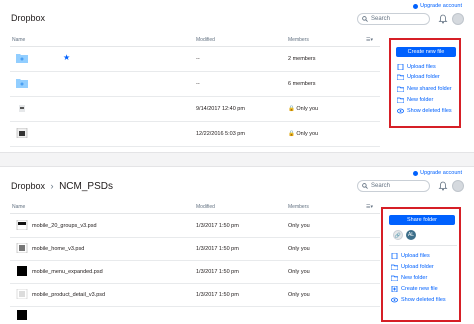 The width and height of the screenshot is (474, 324). I want to click on eye-icon, so click(400, 111).